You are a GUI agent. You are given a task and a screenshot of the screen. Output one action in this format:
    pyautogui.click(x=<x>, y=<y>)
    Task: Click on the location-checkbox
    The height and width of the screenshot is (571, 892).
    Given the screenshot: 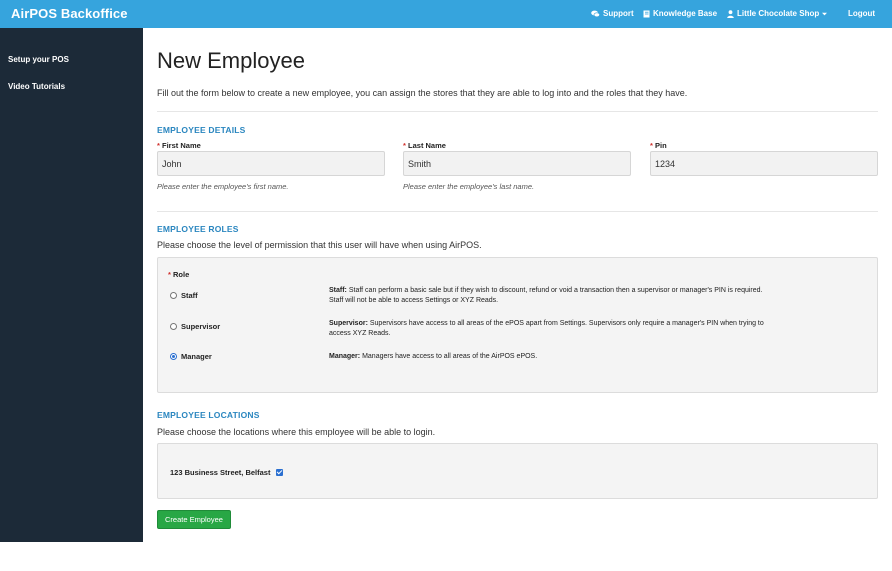 What is the action you would take?
    pyautogui.click(x=280, y=472)
    